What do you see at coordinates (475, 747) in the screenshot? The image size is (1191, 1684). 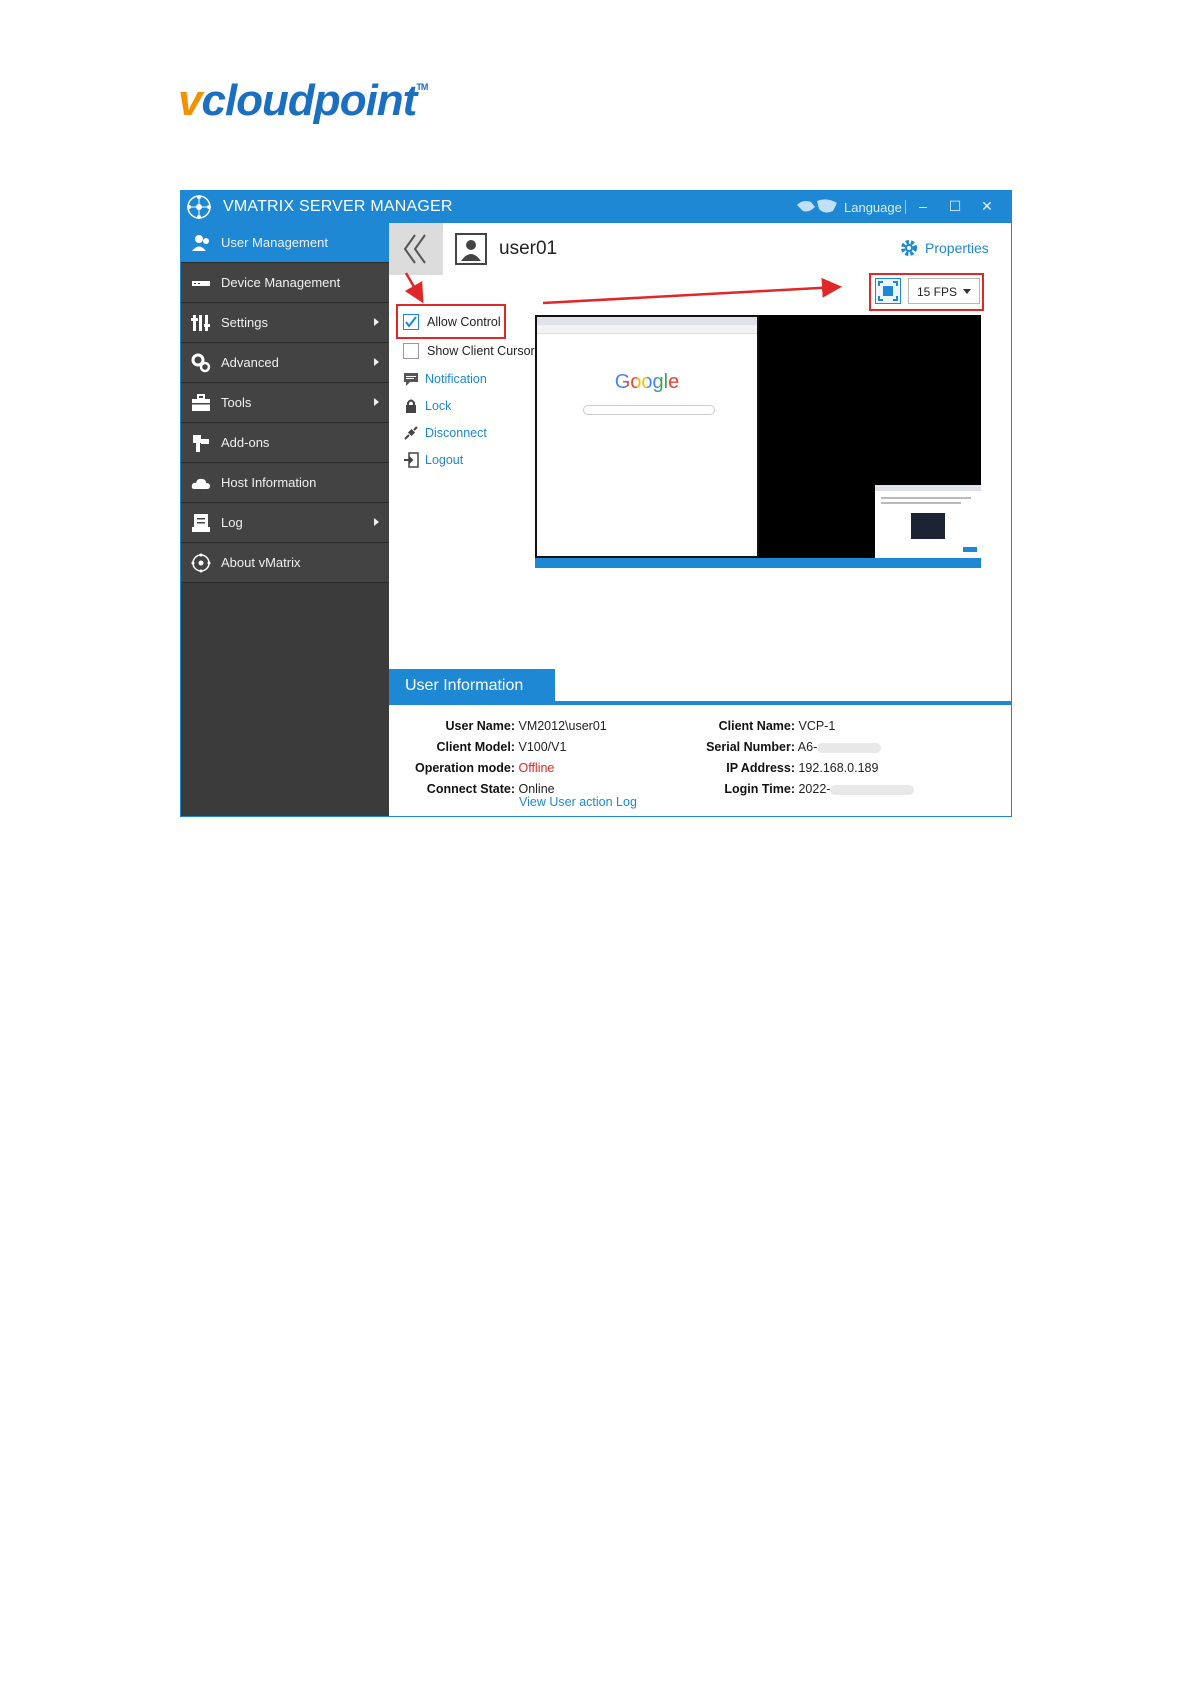 I see `client-model-key: Client Model:` at bounding box center [475, 747].